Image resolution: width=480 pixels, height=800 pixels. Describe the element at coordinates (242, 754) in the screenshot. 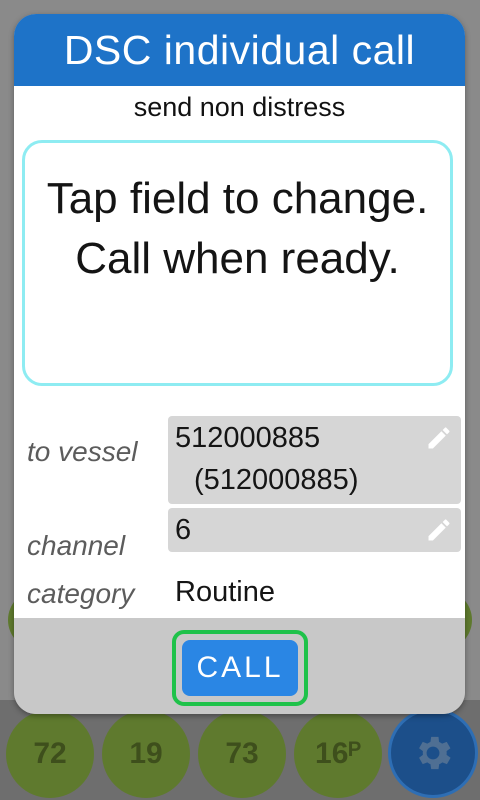

I see `channel-bubble: 73` at that location.